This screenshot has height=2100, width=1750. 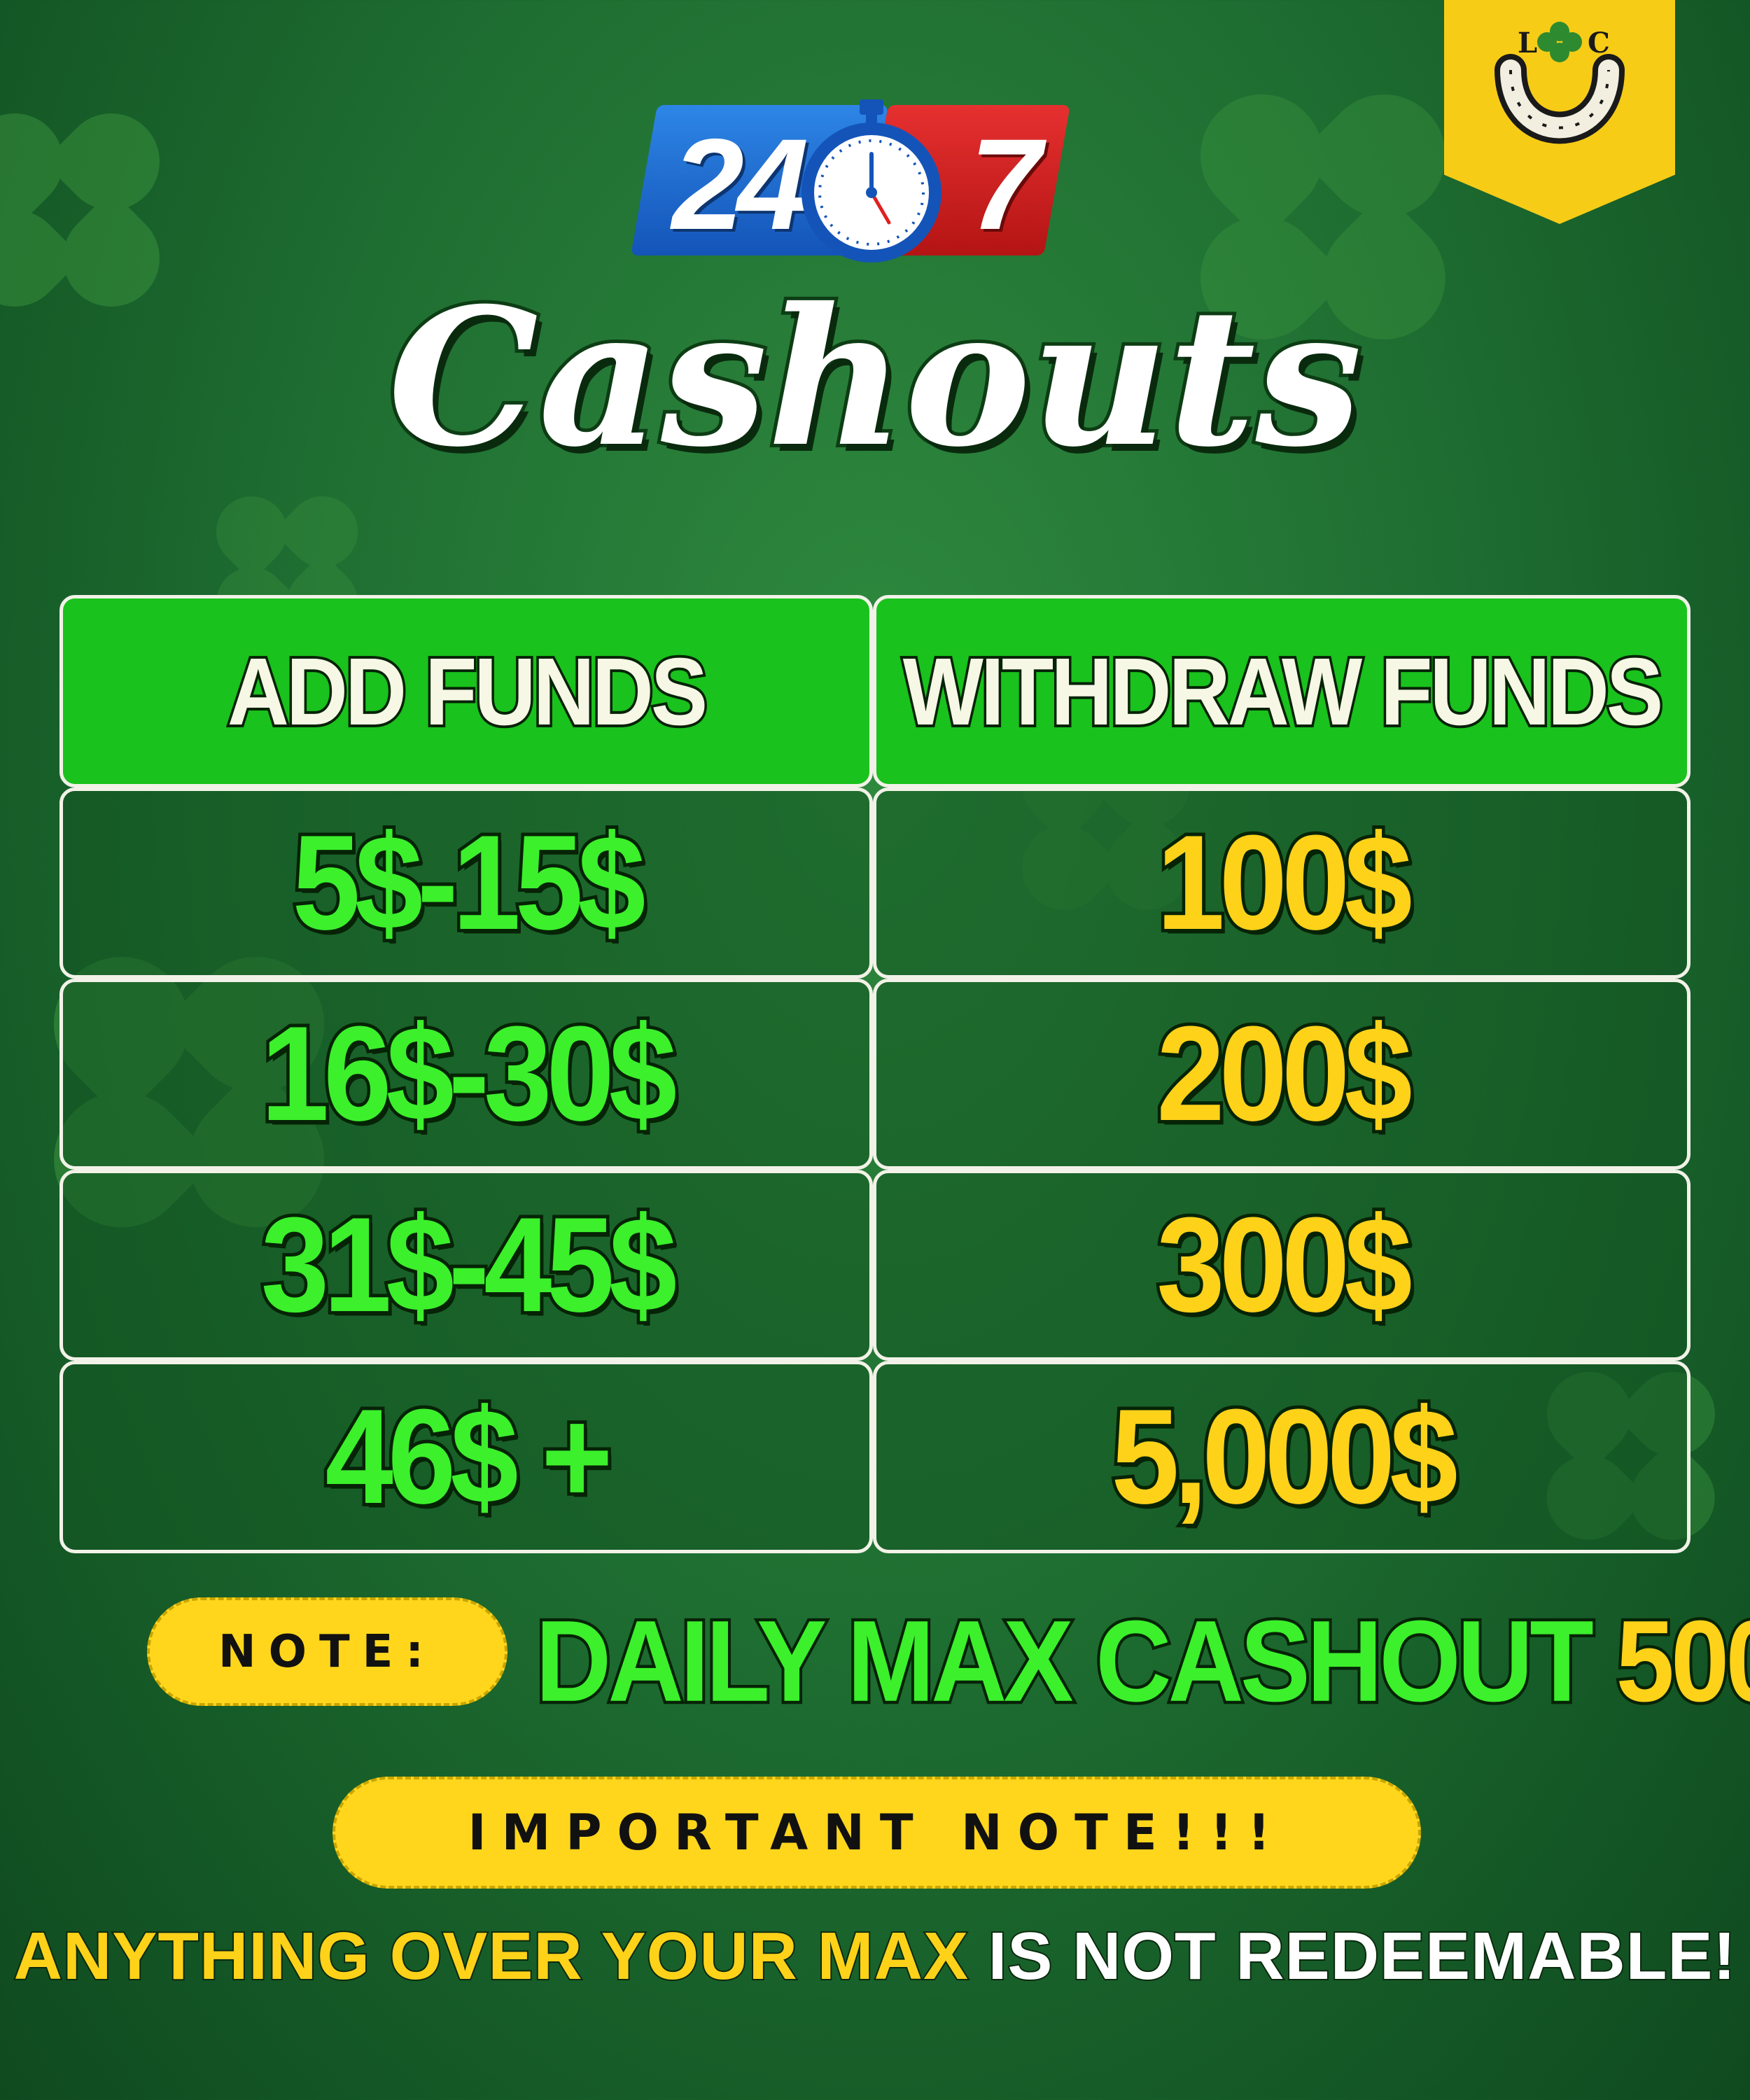 I want to click on important-note-pill: IMPORTANT NOTE!!!, so click(x=876, y=1833).